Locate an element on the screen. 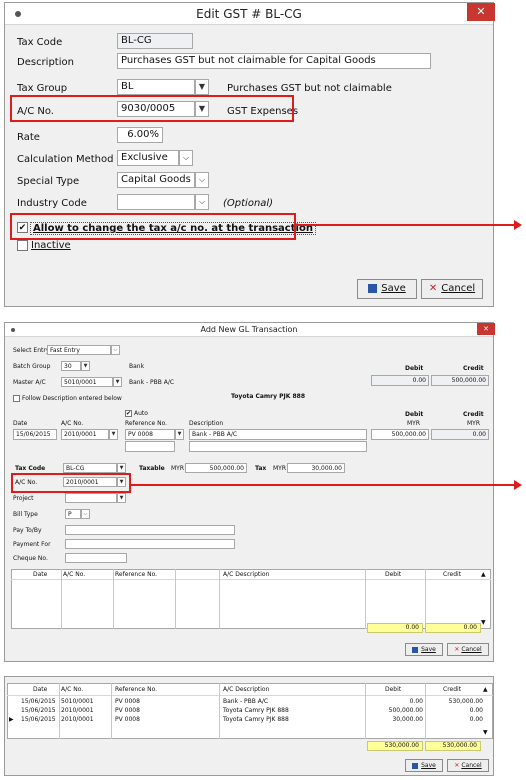 The image size is (526, 780). row-debit: 30,000.00 is located at coordinates (407, 719).